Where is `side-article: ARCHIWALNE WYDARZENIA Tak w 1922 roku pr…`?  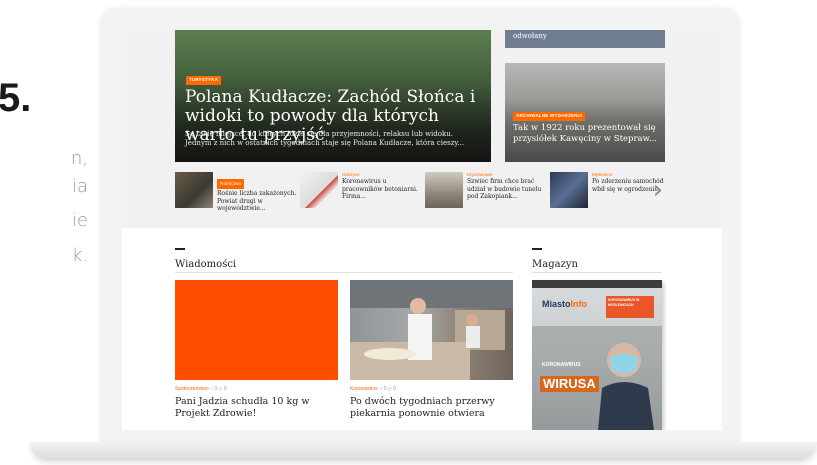
side-article: ARCHIWALNE WYDARZENIA Tak w 1922 roku pr… is located at coordinates (585, 112).